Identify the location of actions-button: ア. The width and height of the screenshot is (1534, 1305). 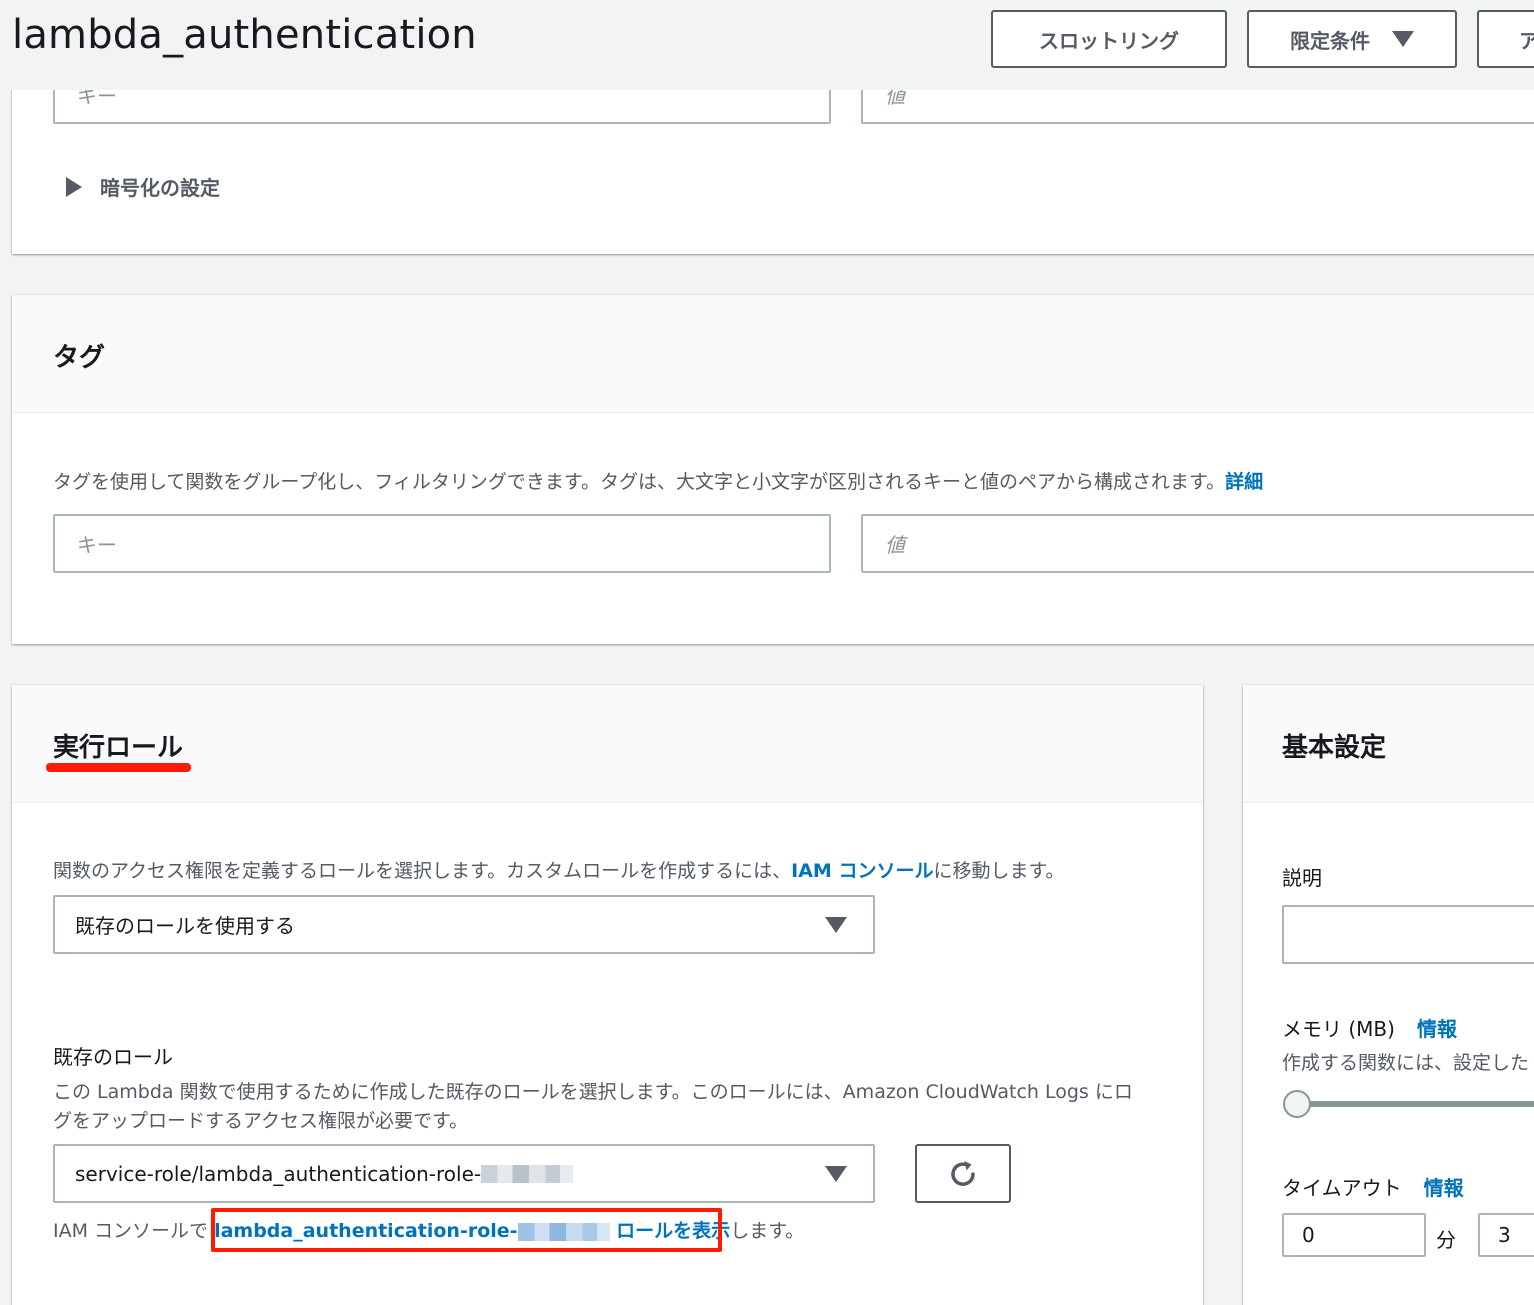
(1505, 39).